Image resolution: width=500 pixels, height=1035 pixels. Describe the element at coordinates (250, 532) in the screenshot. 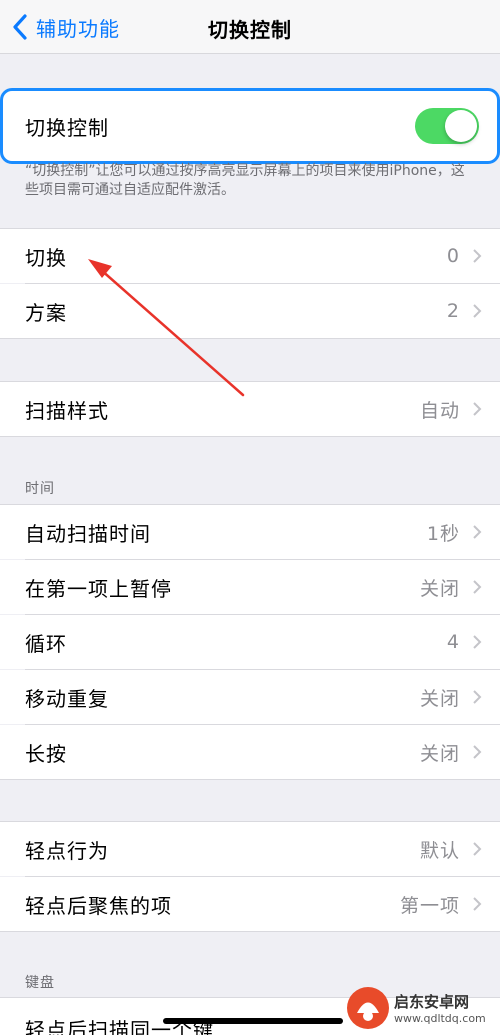

I see `auto-scanning-time-row: 自动扫描时间 1秒` at that location.